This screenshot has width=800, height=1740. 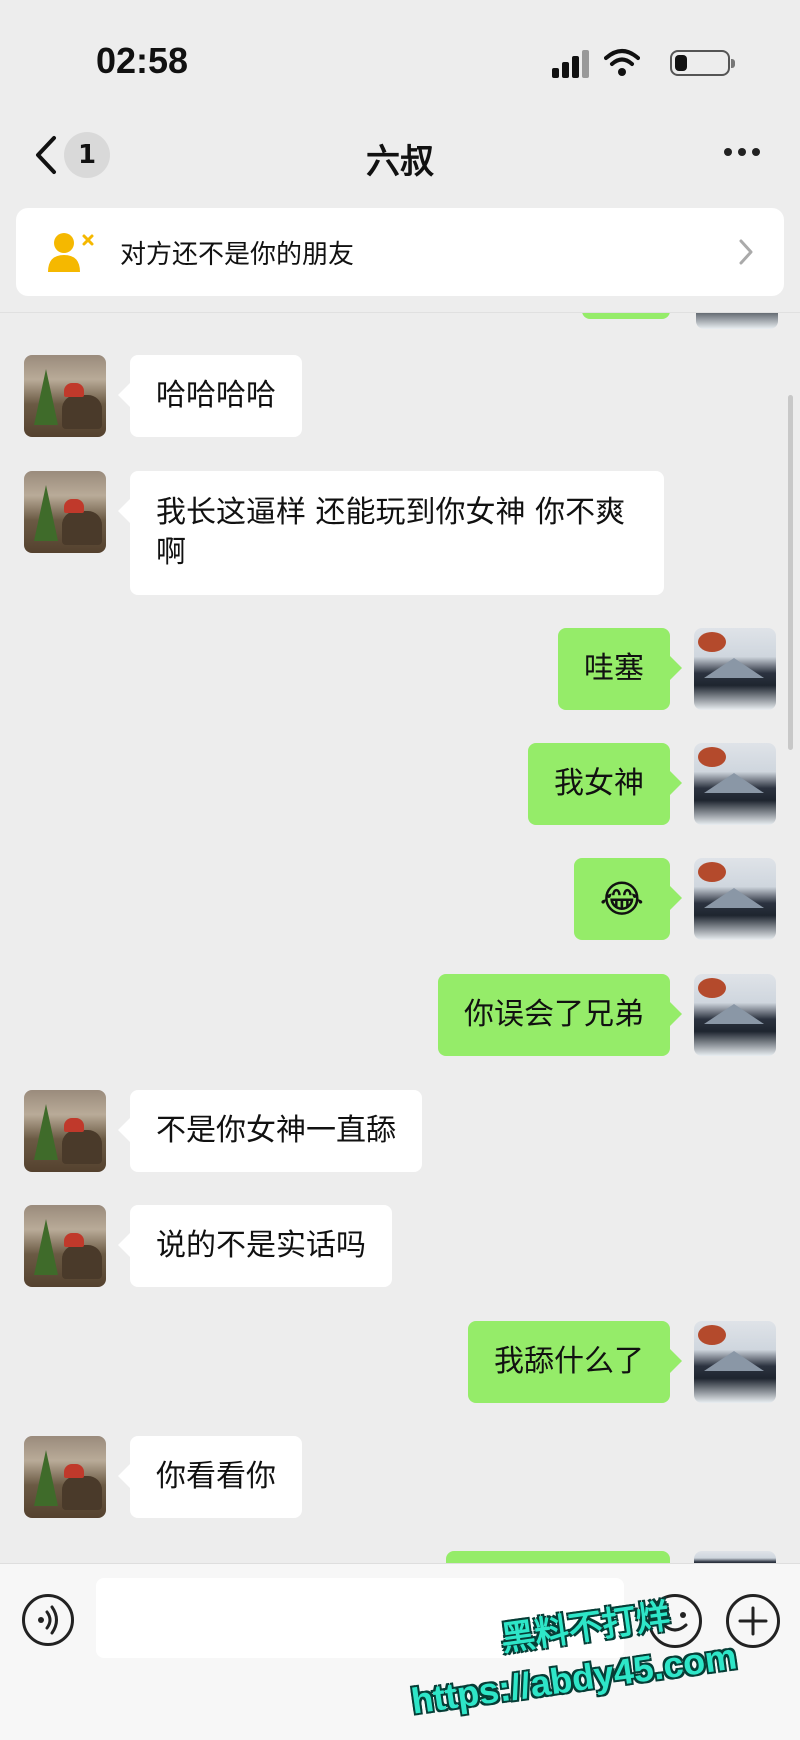 I want to click on more-options-button, so click(x=744, y=152).